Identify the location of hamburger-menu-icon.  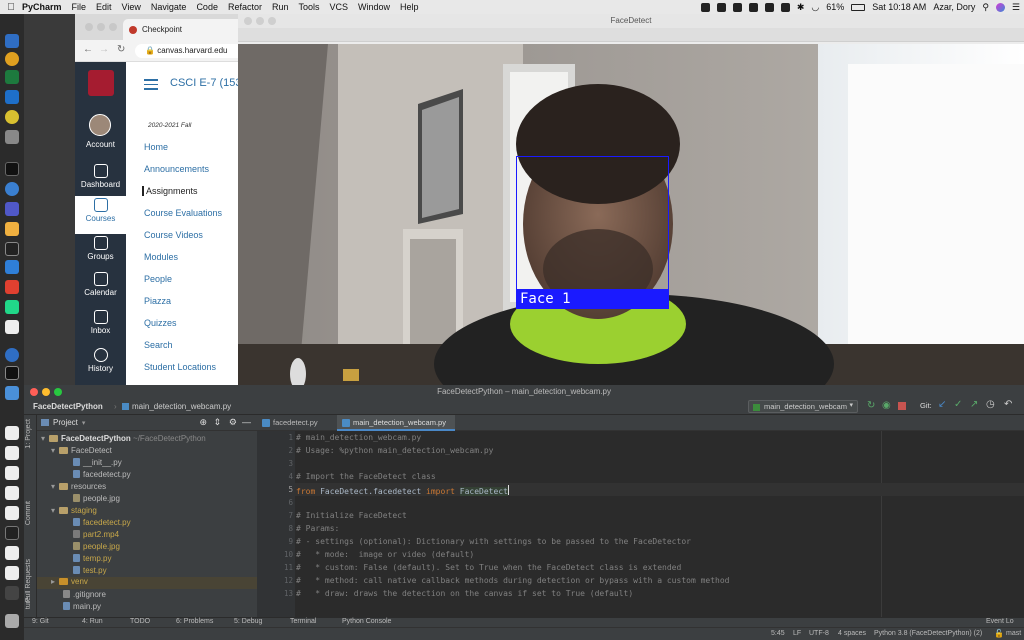
(151, 86).